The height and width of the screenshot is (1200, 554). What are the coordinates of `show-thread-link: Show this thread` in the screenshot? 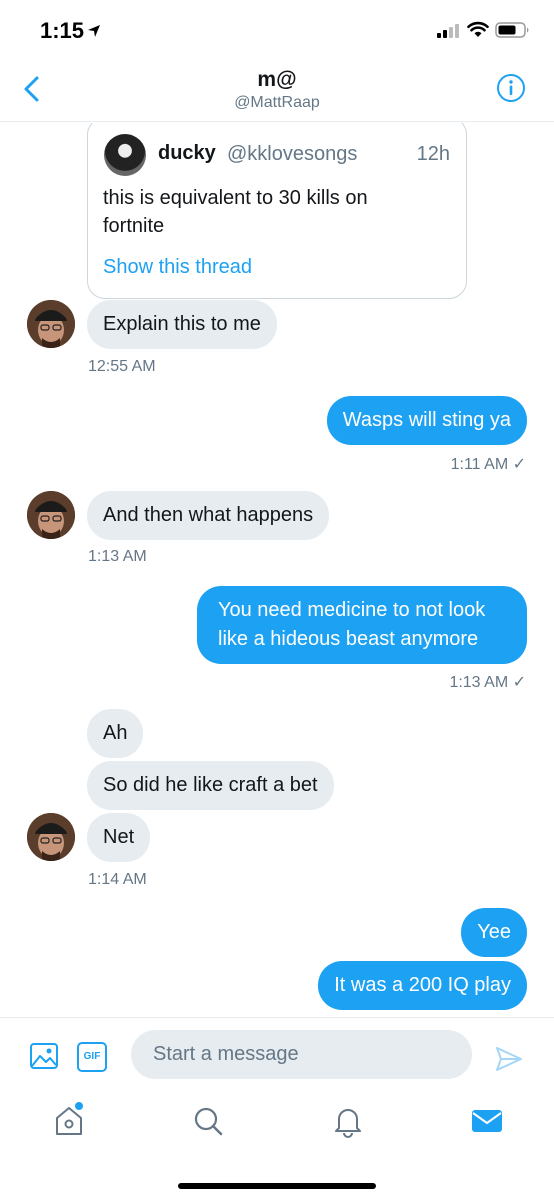 It's located at (177, 267).